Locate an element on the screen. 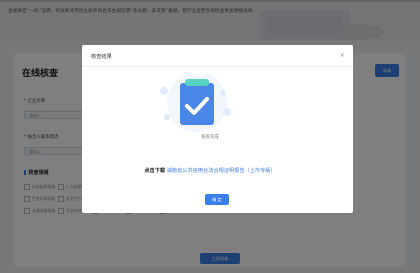 Image resolution: width=420 pixels, height=273 pixels. ok-button: 确 定 is located at coordinates (217, 199).